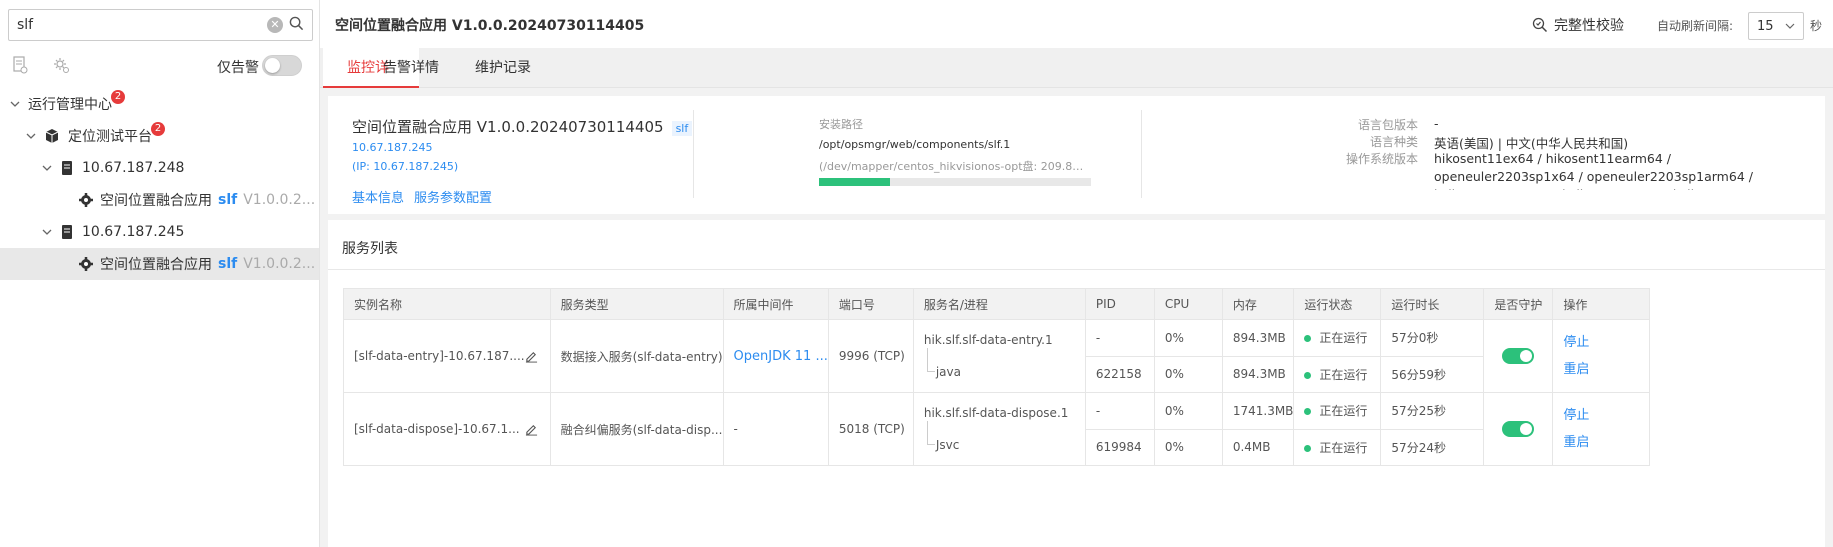 Image resolution: width=1833 pixels, height=547 pixels. I want to click on alarm-only-toggle, so click(282, 65).